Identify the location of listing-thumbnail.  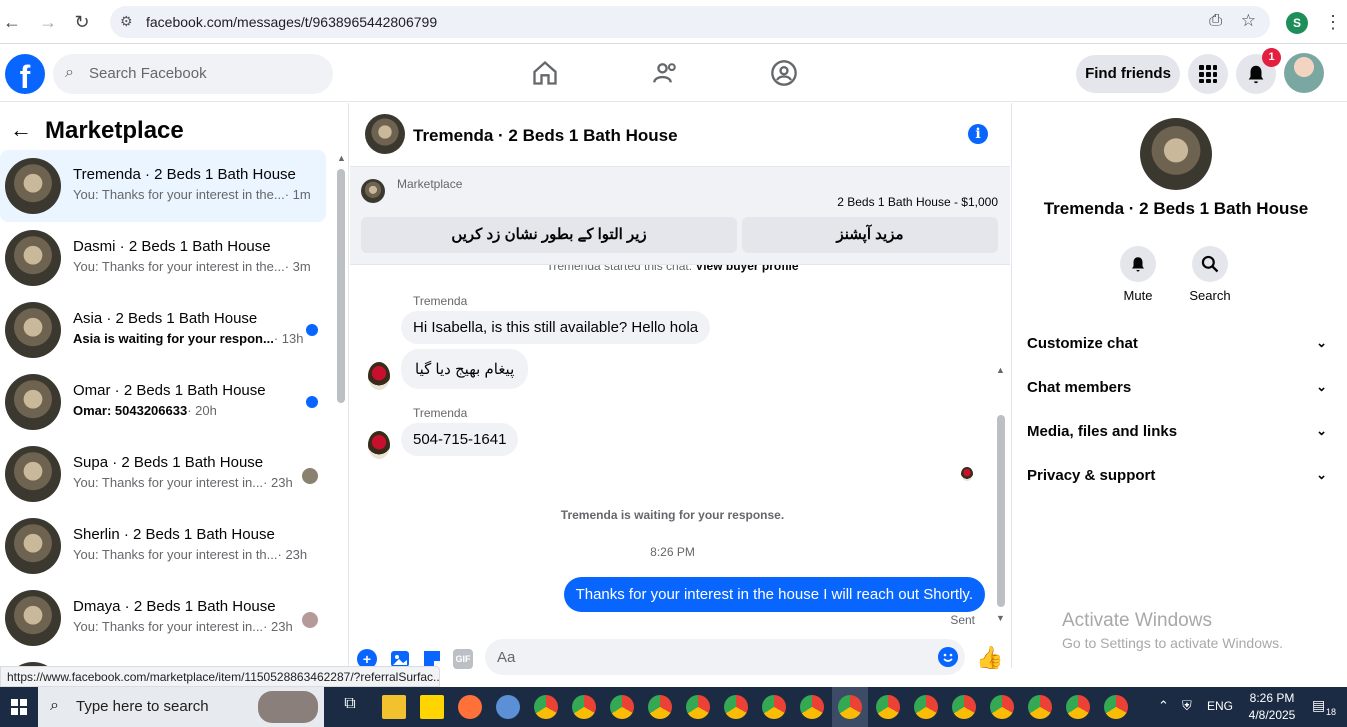
(33, 402).